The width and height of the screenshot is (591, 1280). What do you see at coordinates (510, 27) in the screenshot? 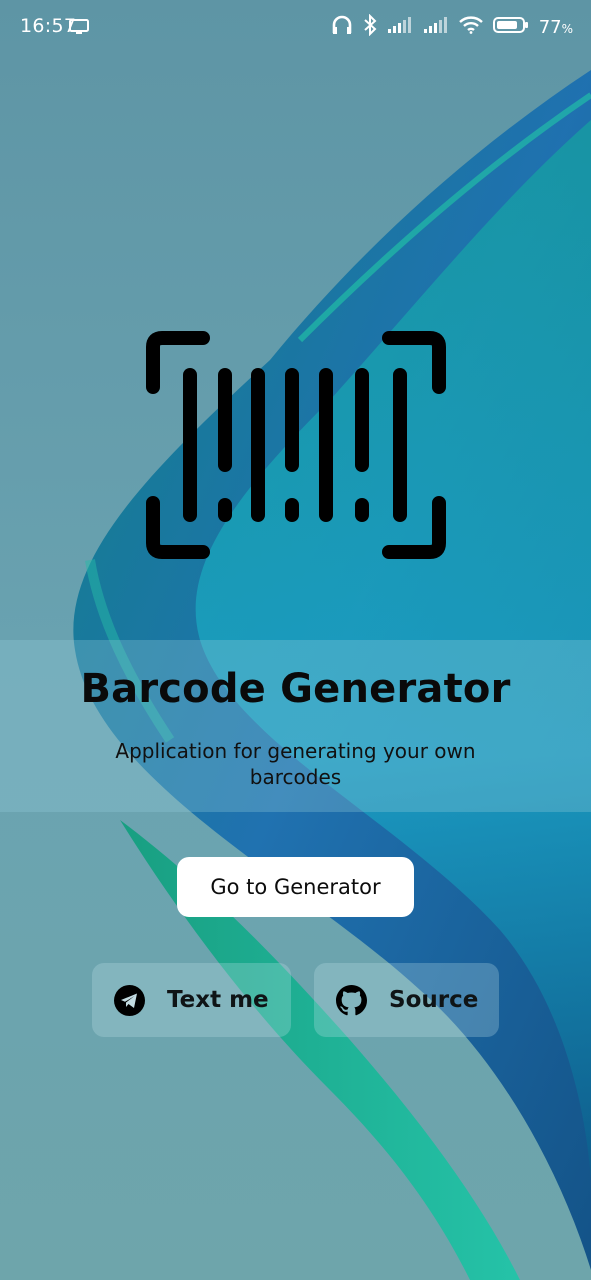
I see `battery-icon` at bounding box center [510, 27].